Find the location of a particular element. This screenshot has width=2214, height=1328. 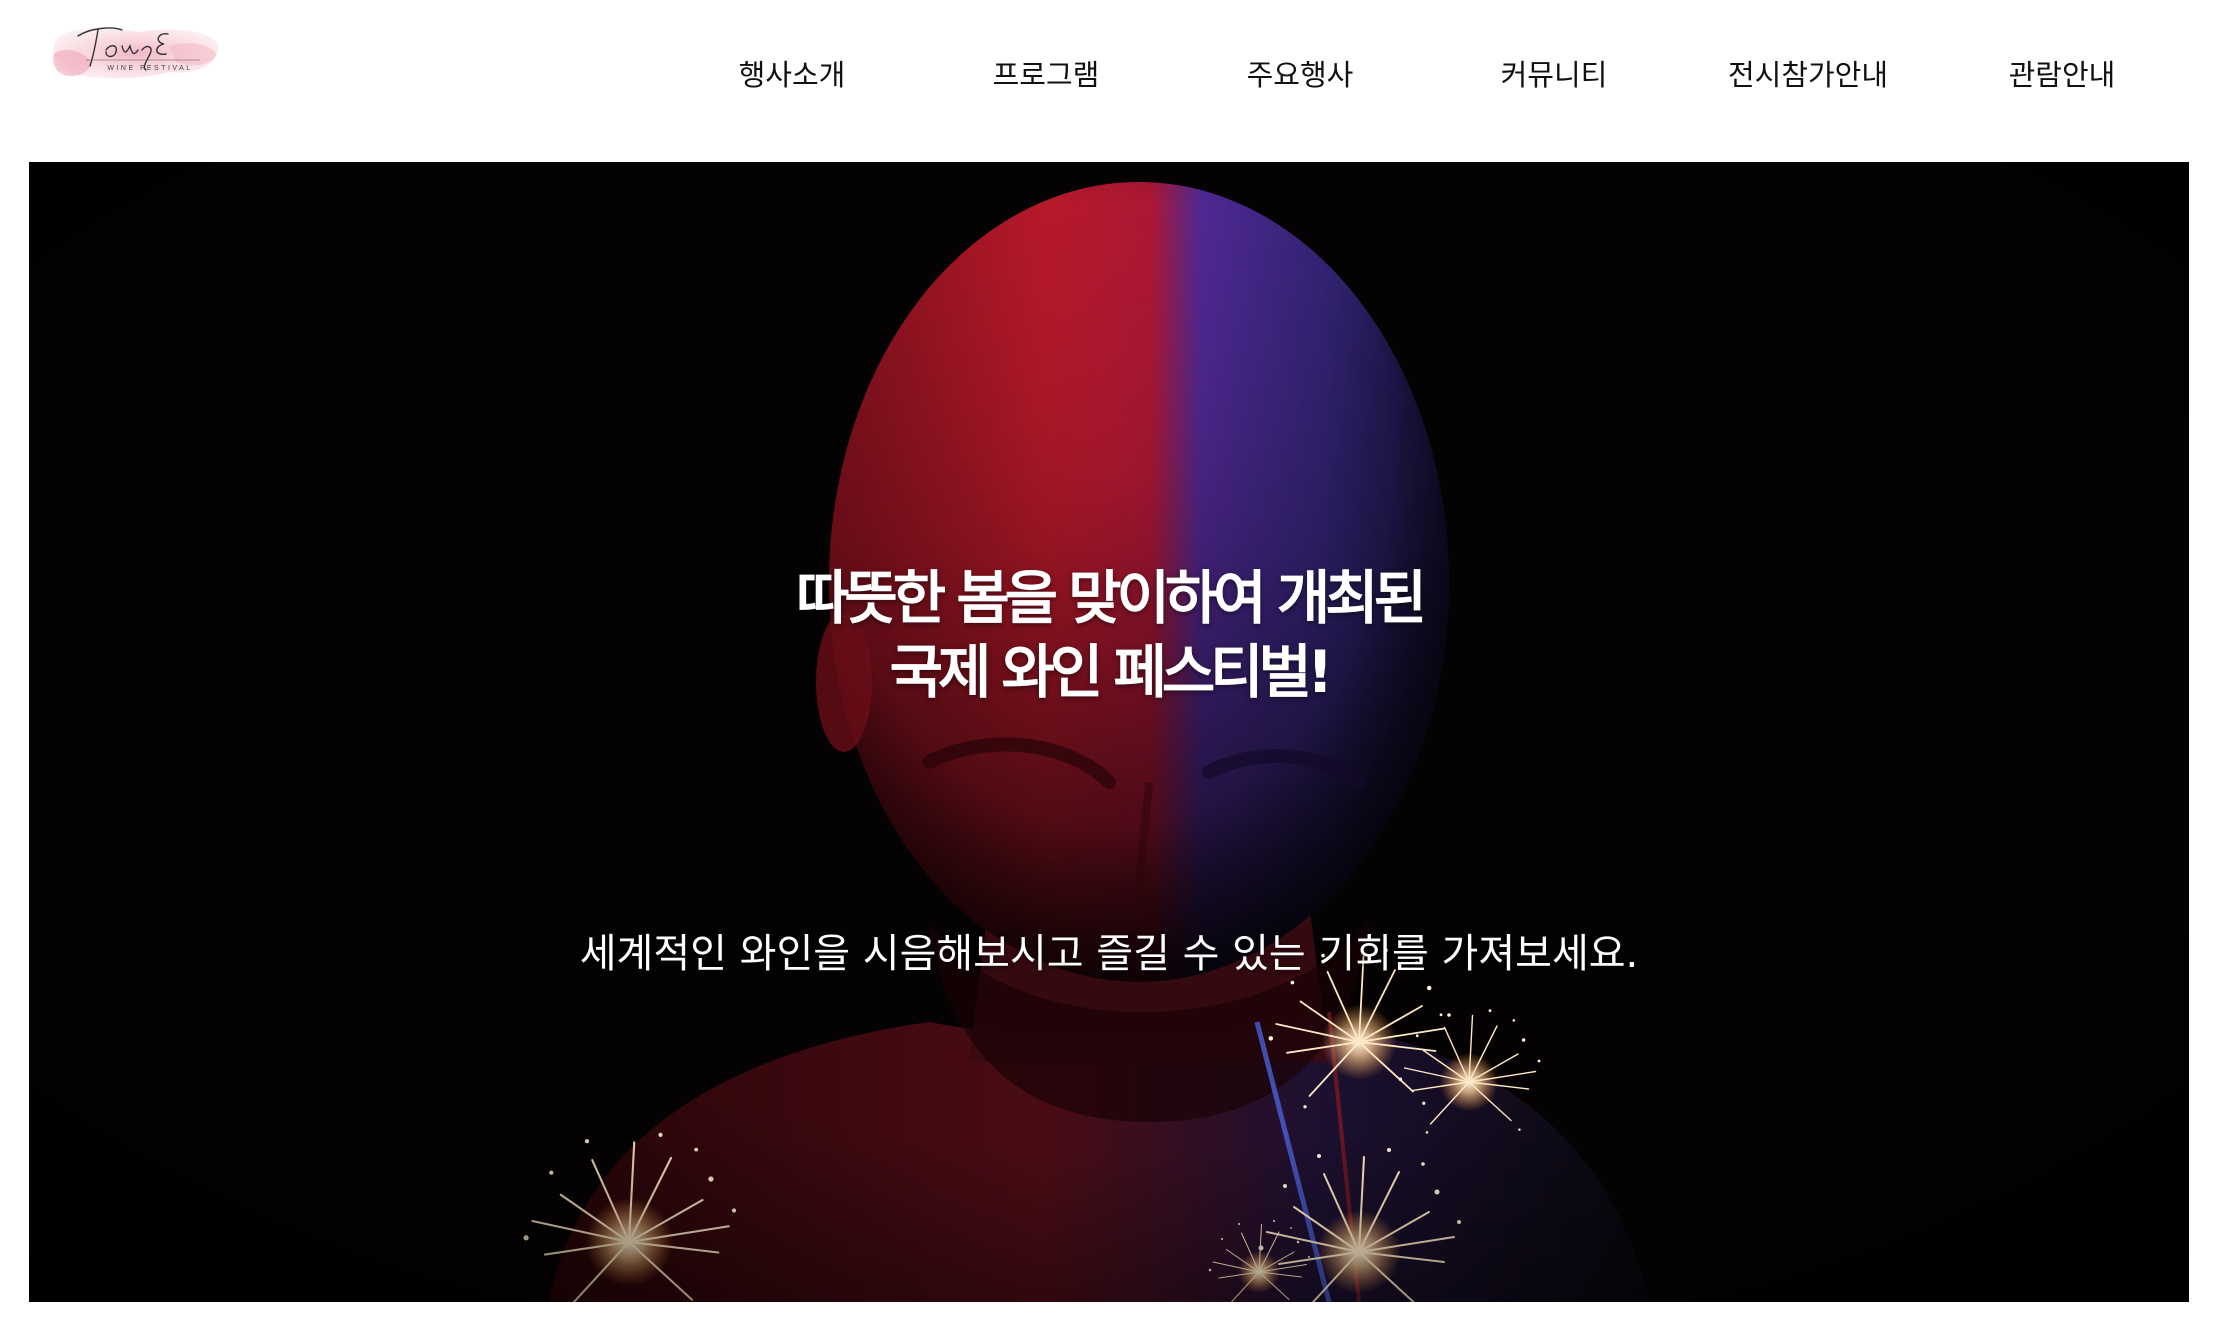

nav-item-exhibitor-info: 전시참가안내 is located at coordinates (1808, 75).